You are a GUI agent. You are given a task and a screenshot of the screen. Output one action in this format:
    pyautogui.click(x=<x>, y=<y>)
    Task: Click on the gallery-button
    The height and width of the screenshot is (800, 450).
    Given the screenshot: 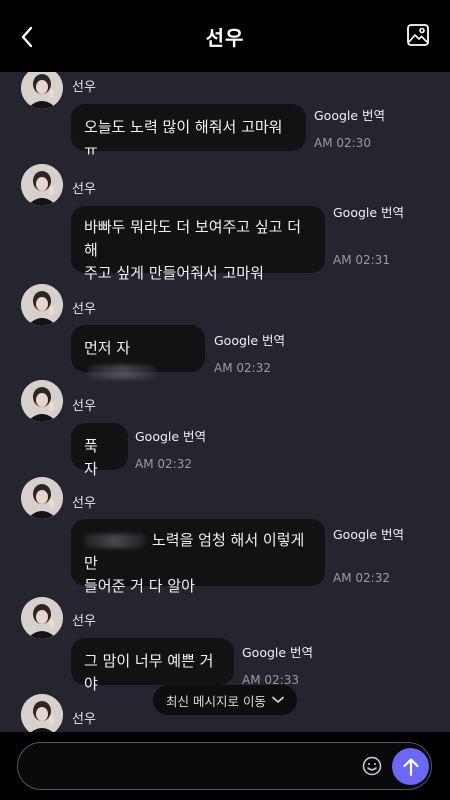 What is the action you would take?
    pyautogui.click(x=419, y=36)
    